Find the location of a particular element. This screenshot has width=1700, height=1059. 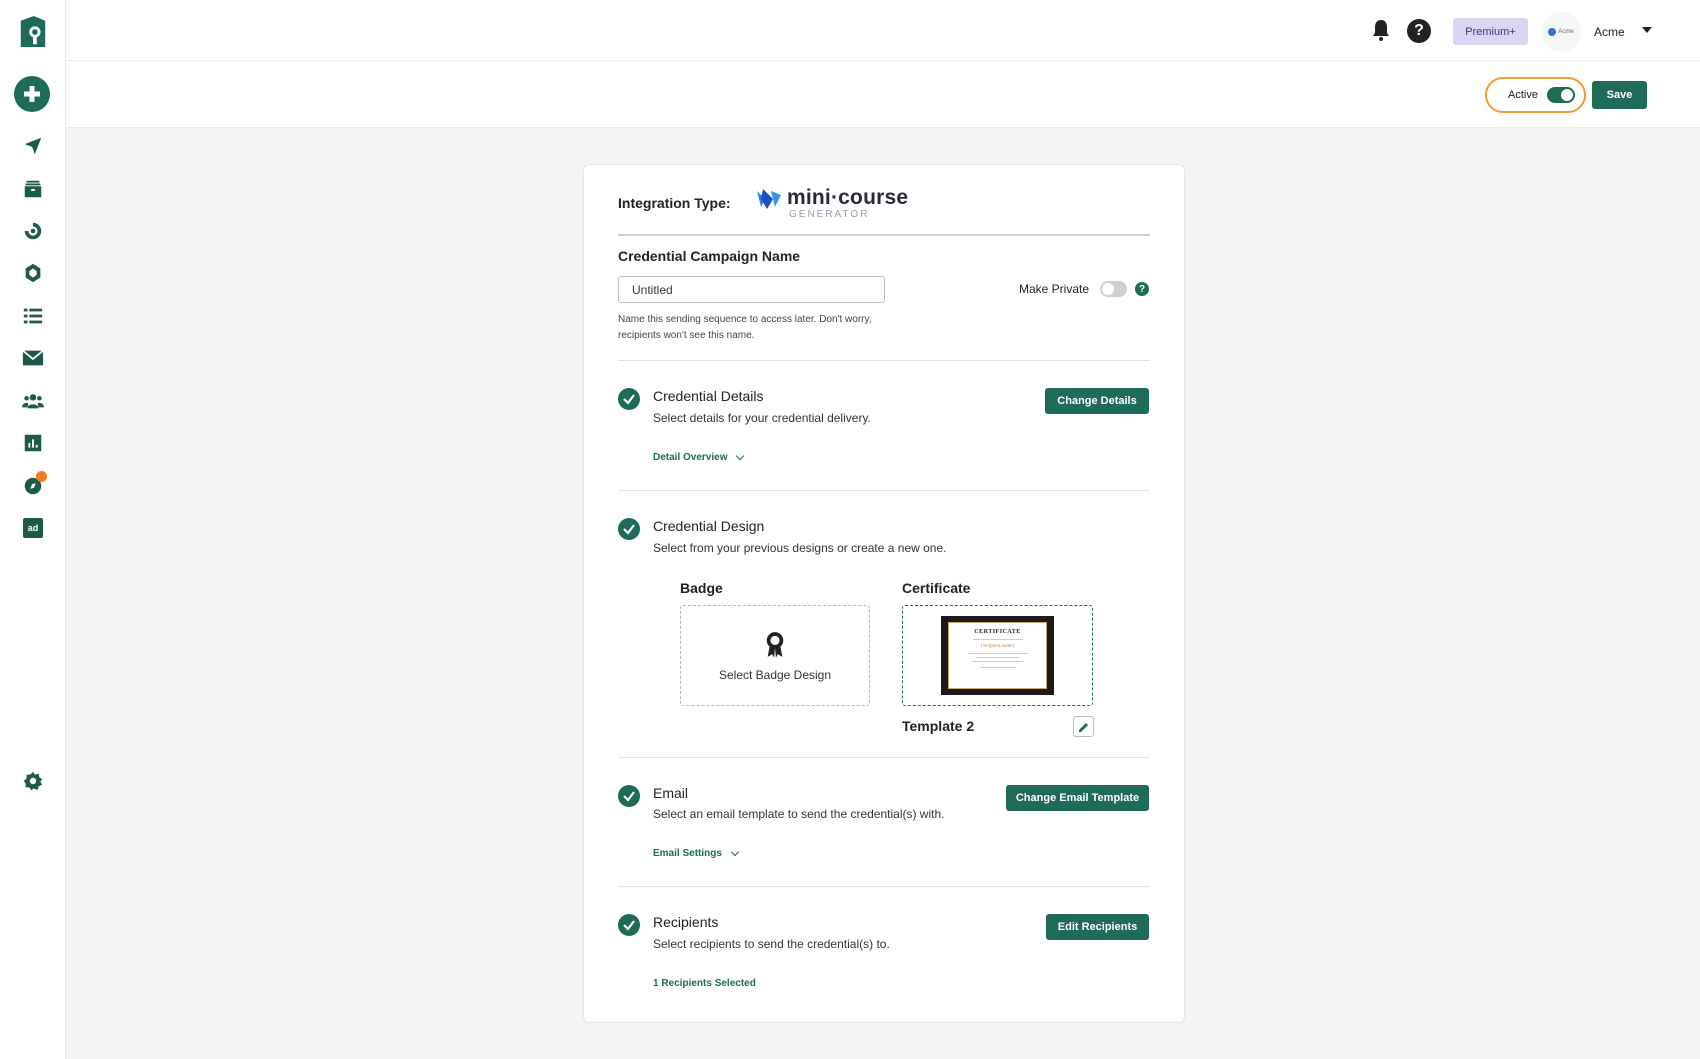

users-icon is located at coordinates (33, 401).